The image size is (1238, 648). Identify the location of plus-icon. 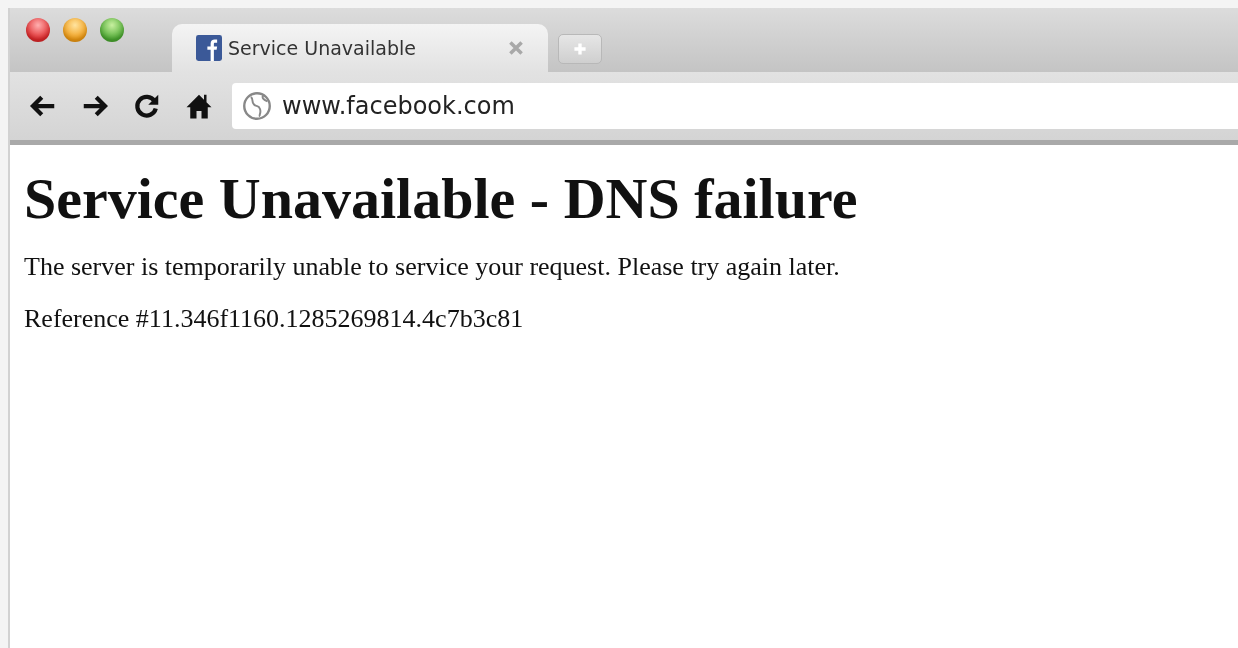
(580, 49).